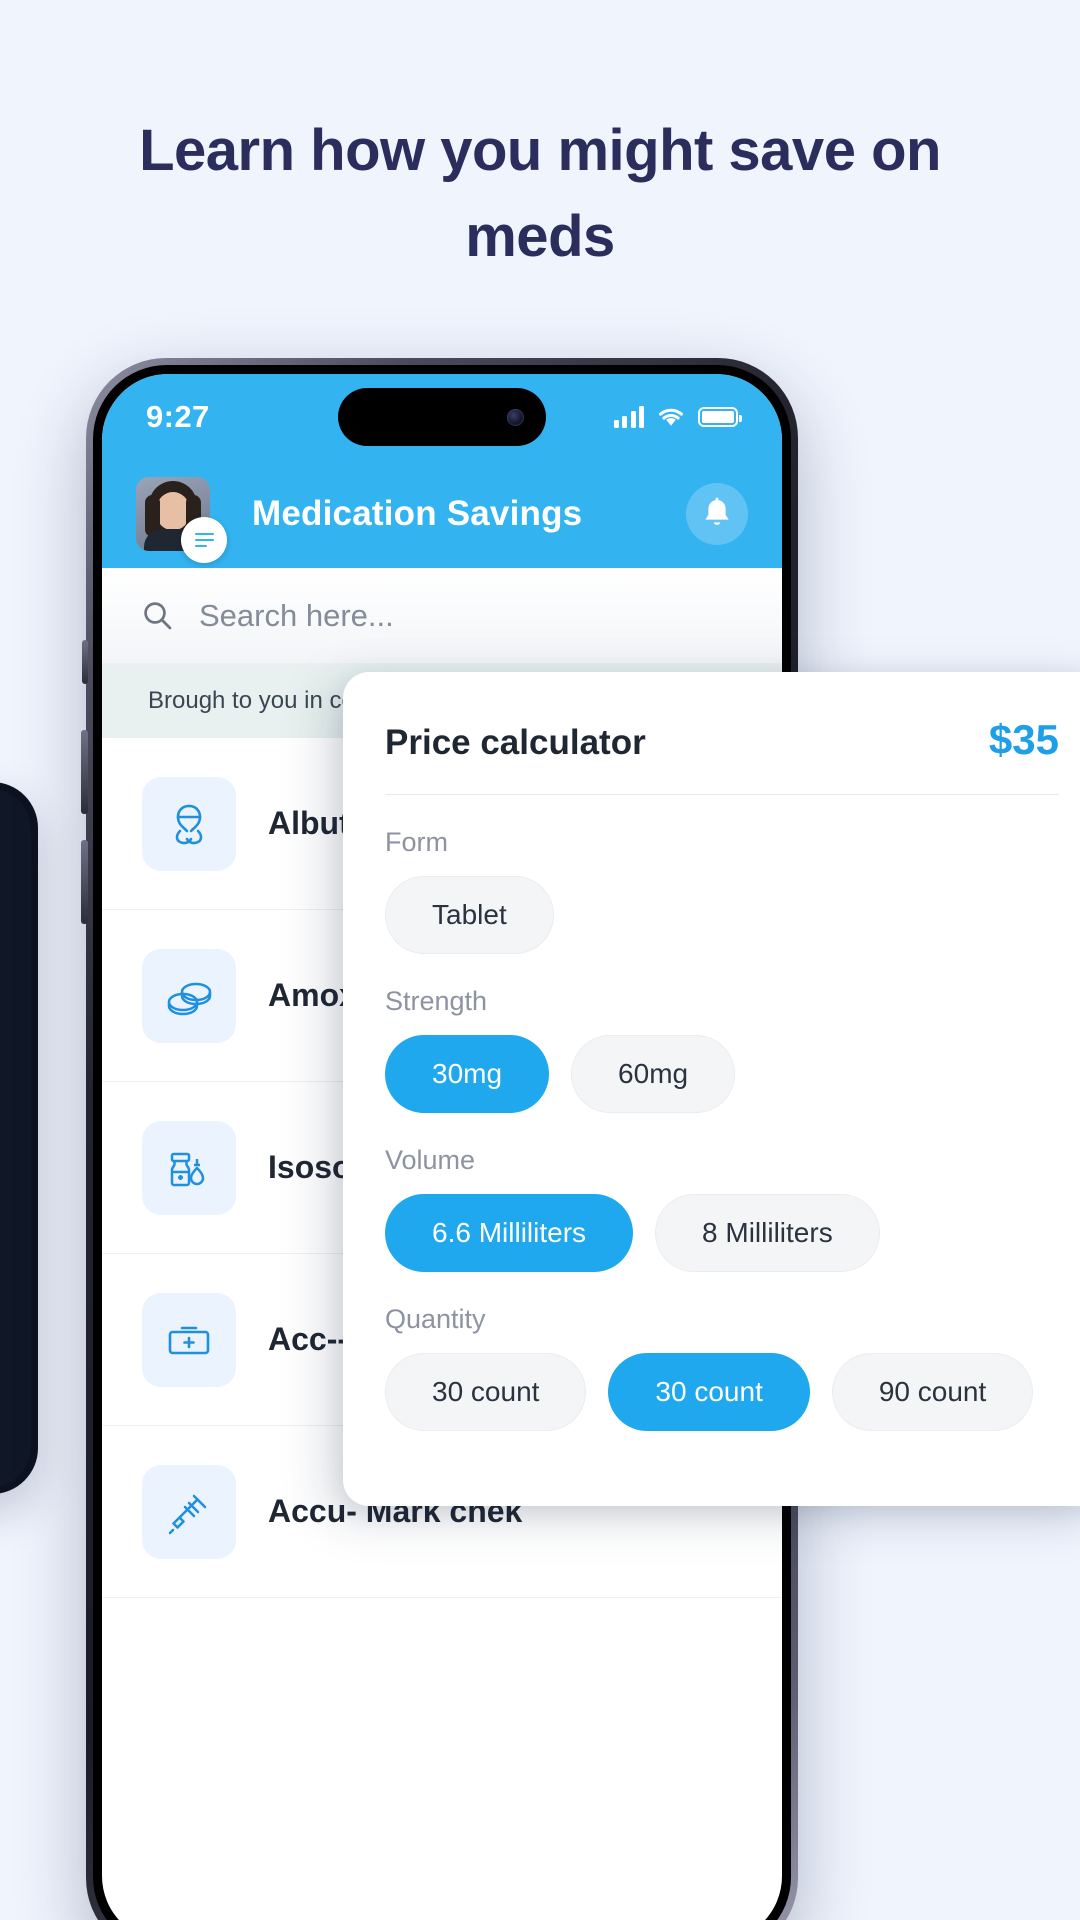 Image resolution: width=1080 pixels, height=1920 pixels. I want to click on cellular-signal-icon, so click(628, 417).